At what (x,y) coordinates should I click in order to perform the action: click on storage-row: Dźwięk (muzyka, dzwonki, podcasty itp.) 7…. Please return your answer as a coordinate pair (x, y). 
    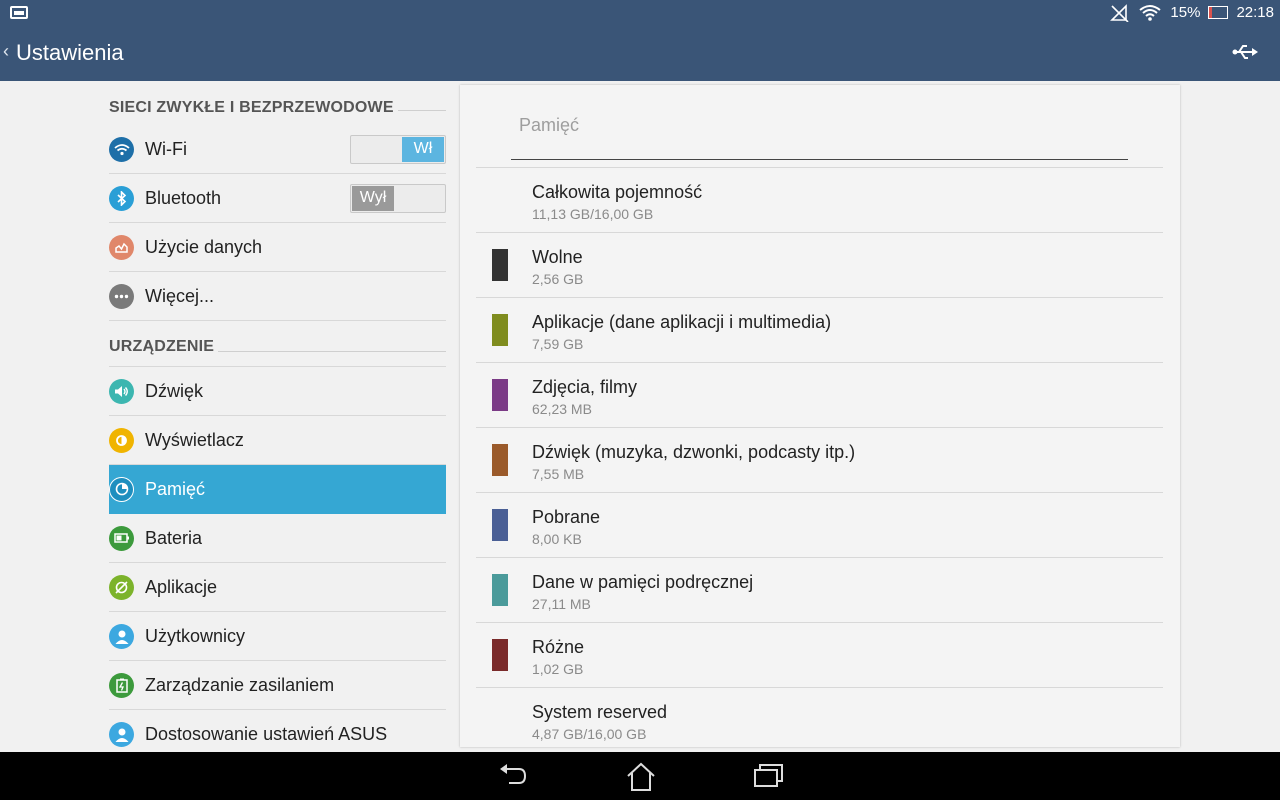
    Looking at the image, I should click on (819, 460).